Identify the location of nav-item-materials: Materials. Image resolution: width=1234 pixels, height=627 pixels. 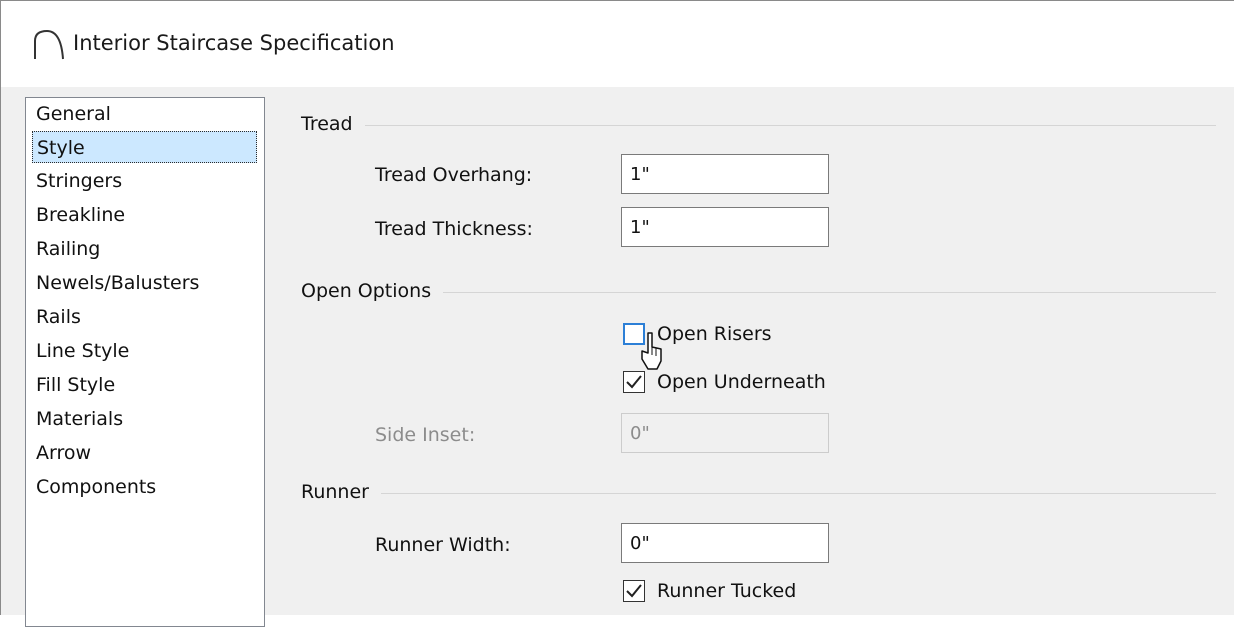
(79, 419).